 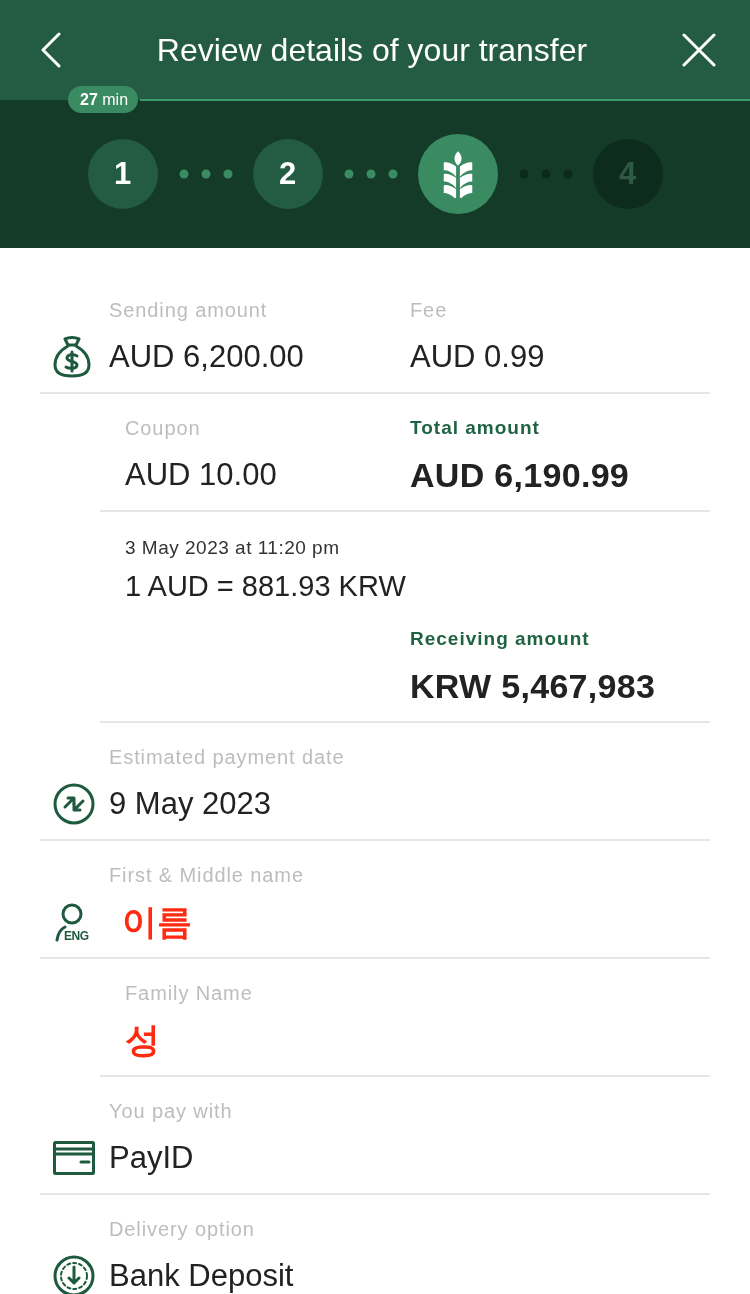 I want to click on field-value: PayID, so click(x=151, y=1158).